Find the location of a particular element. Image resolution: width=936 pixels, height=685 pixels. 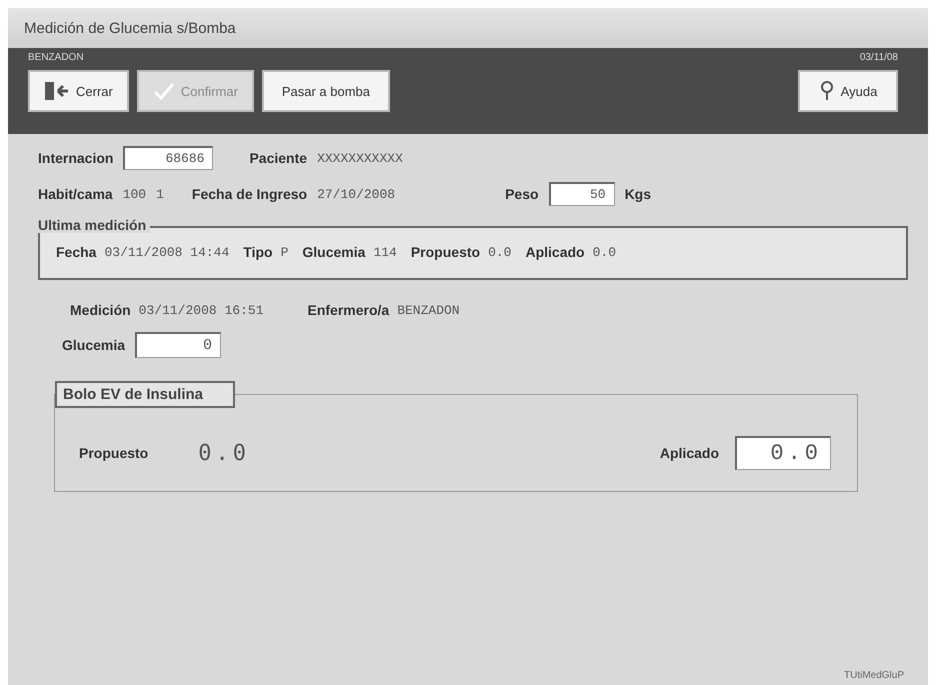

window-title: Medición de Glucemia s/Bomba is located at coordinates (468, 28).